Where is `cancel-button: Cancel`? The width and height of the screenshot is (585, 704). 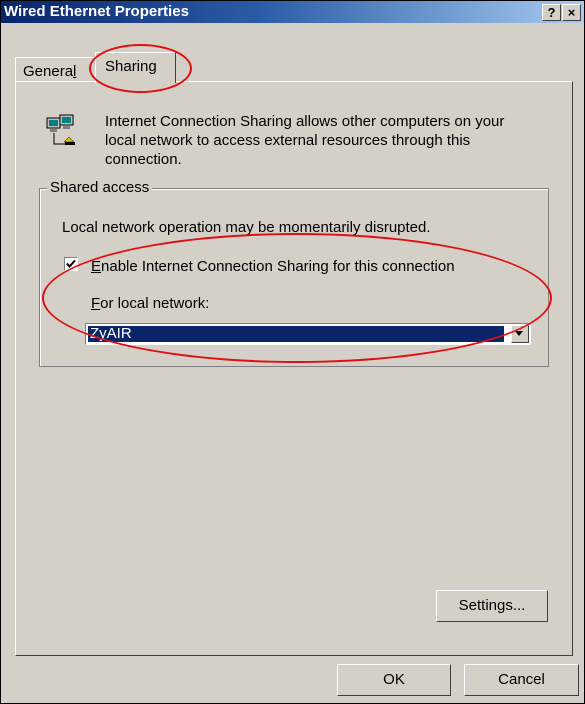 cancel-button: Cancel is located at coordinates (521, 680).